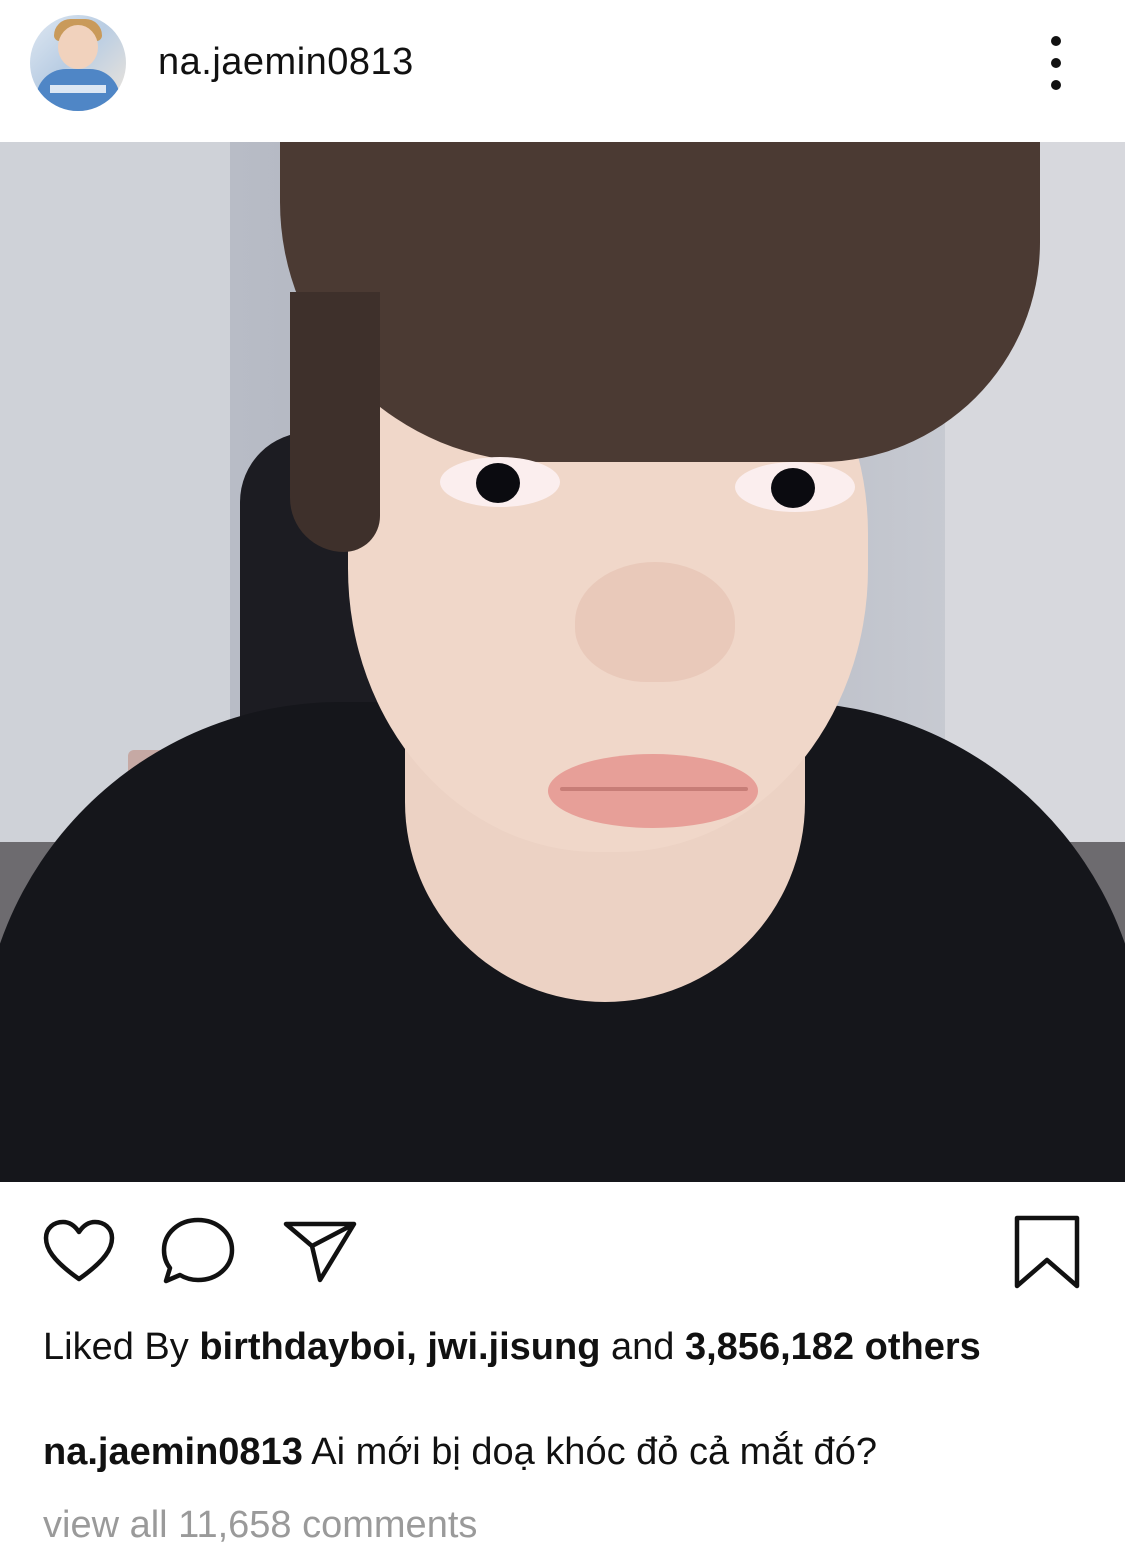  Describe the element at coordinates (562, 64) in the screenshot. I see `post-header: na.jaemin0813` at that location.